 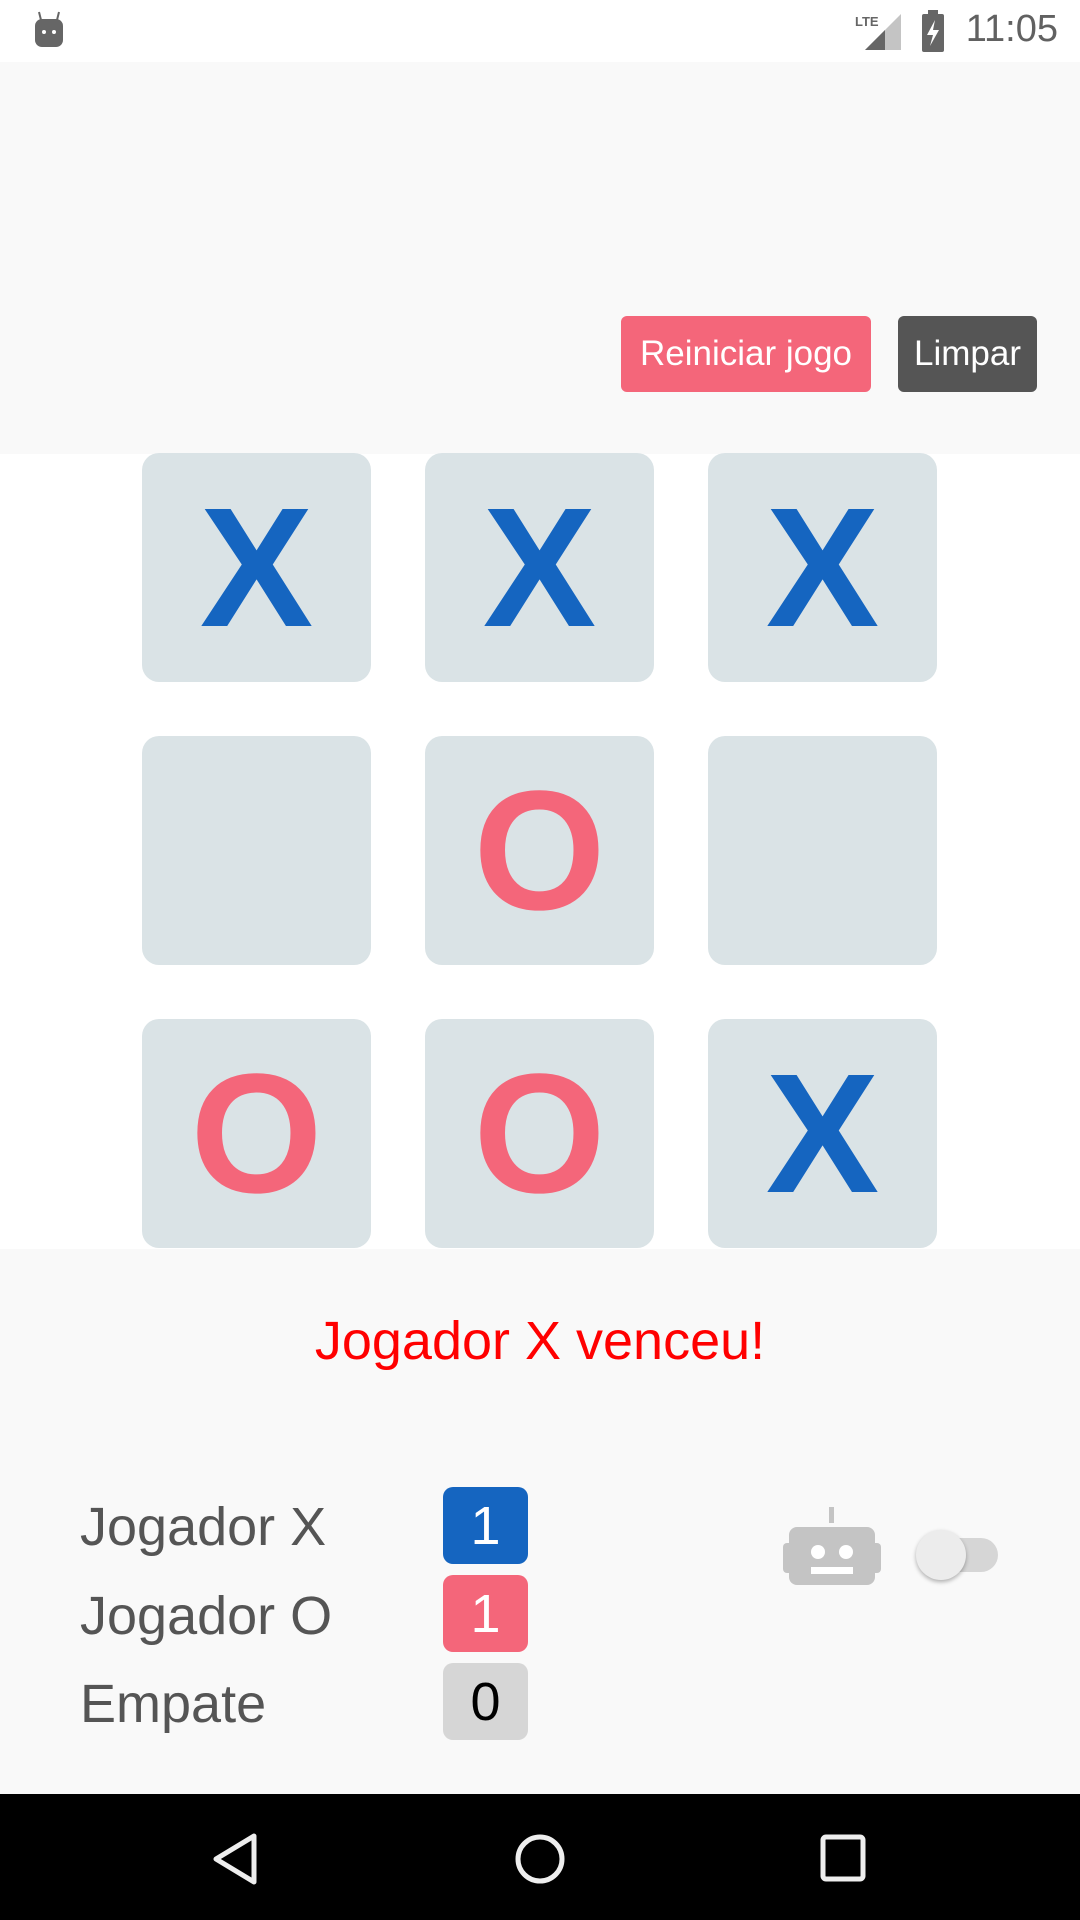 What do you see at coordinates (878, 32) in the screenshot?
I see `lte-signal-icon: LTE` at bounding box center [878, 32].